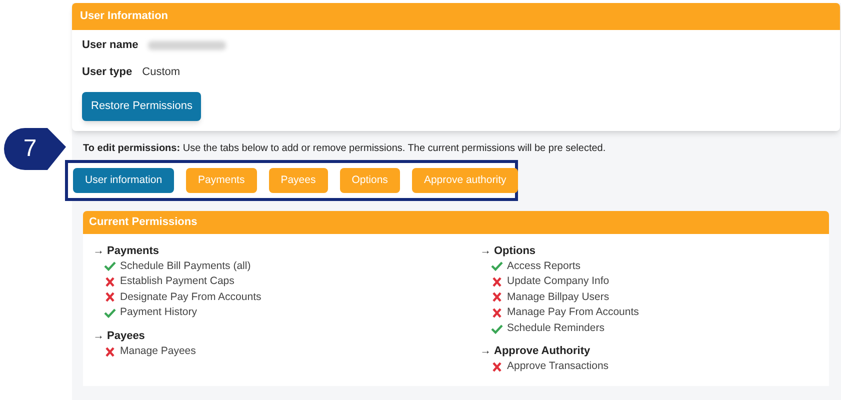 The image size is (841, 400). What do you see at coordinates (456, 16) in the screenshot?
I see `panel-header: User Information` at bounding box center [456, 16].